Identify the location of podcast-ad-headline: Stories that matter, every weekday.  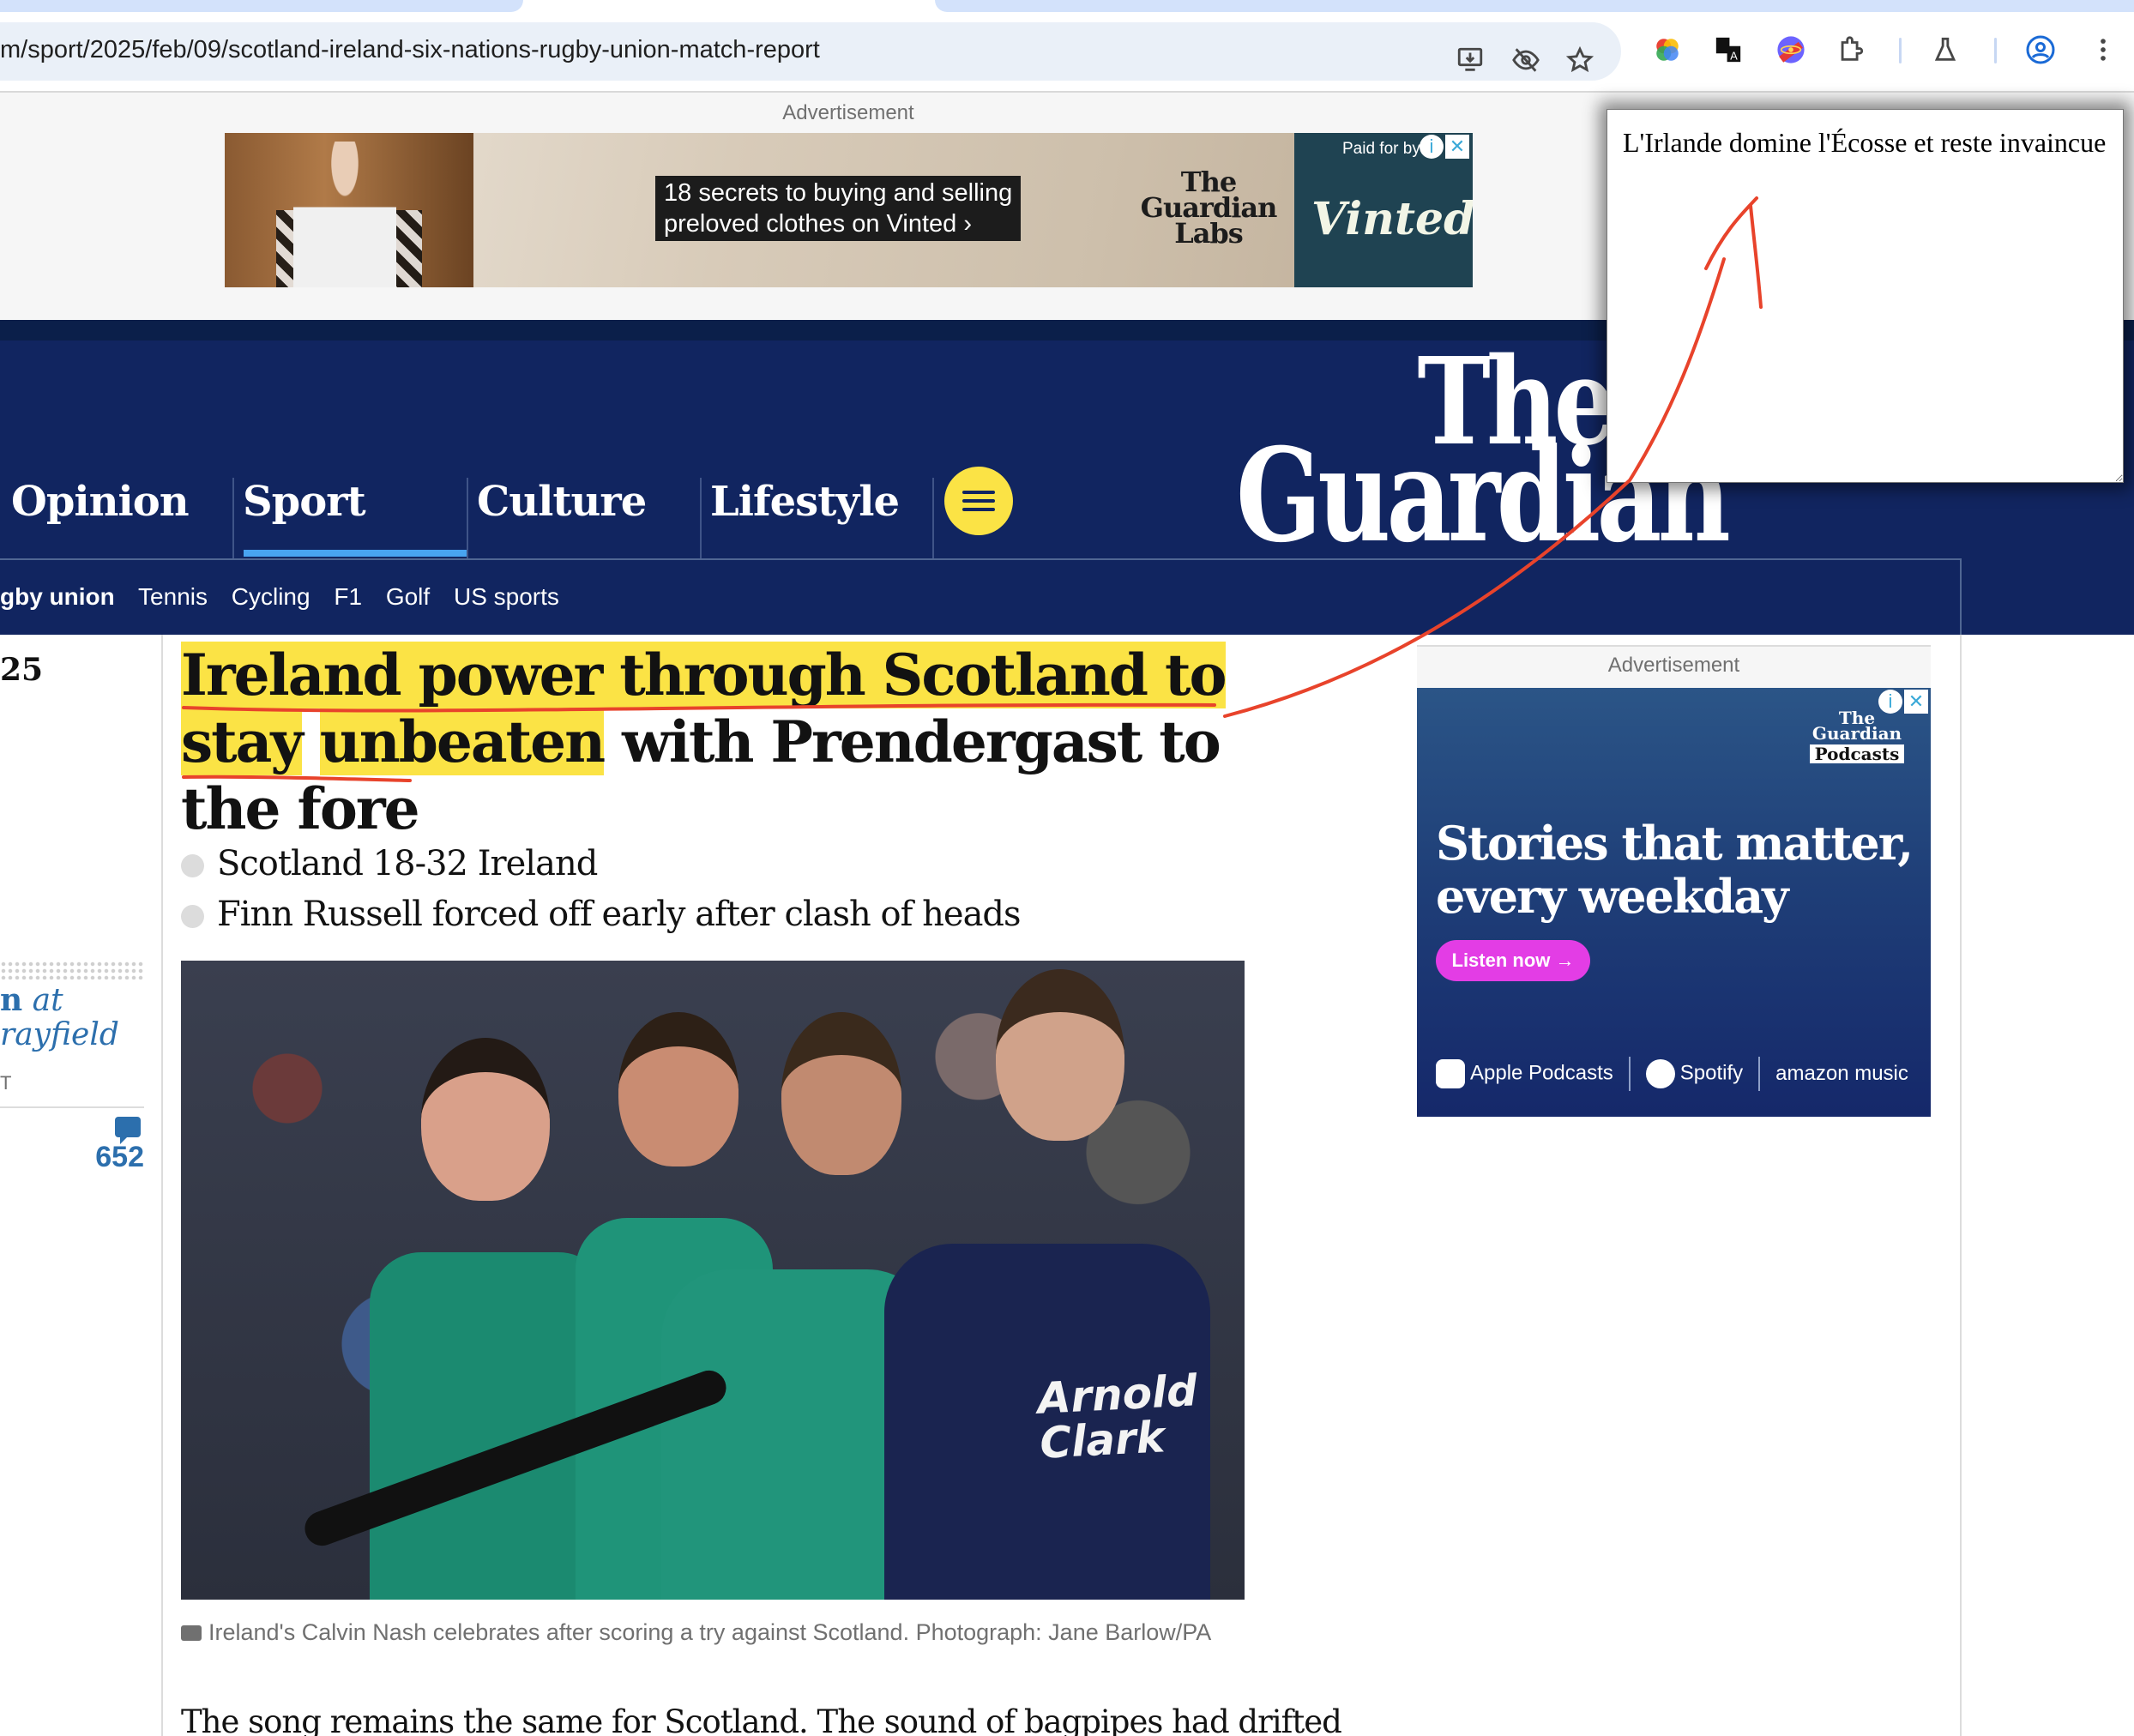
(1675, 870).